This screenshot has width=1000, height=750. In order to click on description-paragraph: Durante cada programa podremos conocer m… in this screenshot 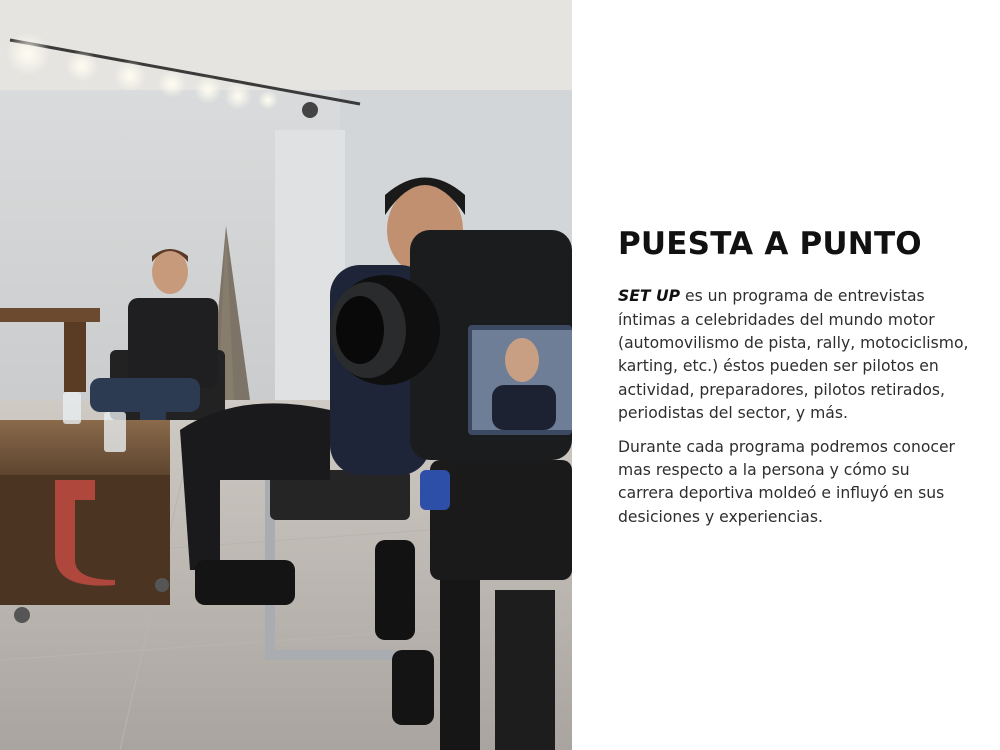, I will do `click(786, 481)`.